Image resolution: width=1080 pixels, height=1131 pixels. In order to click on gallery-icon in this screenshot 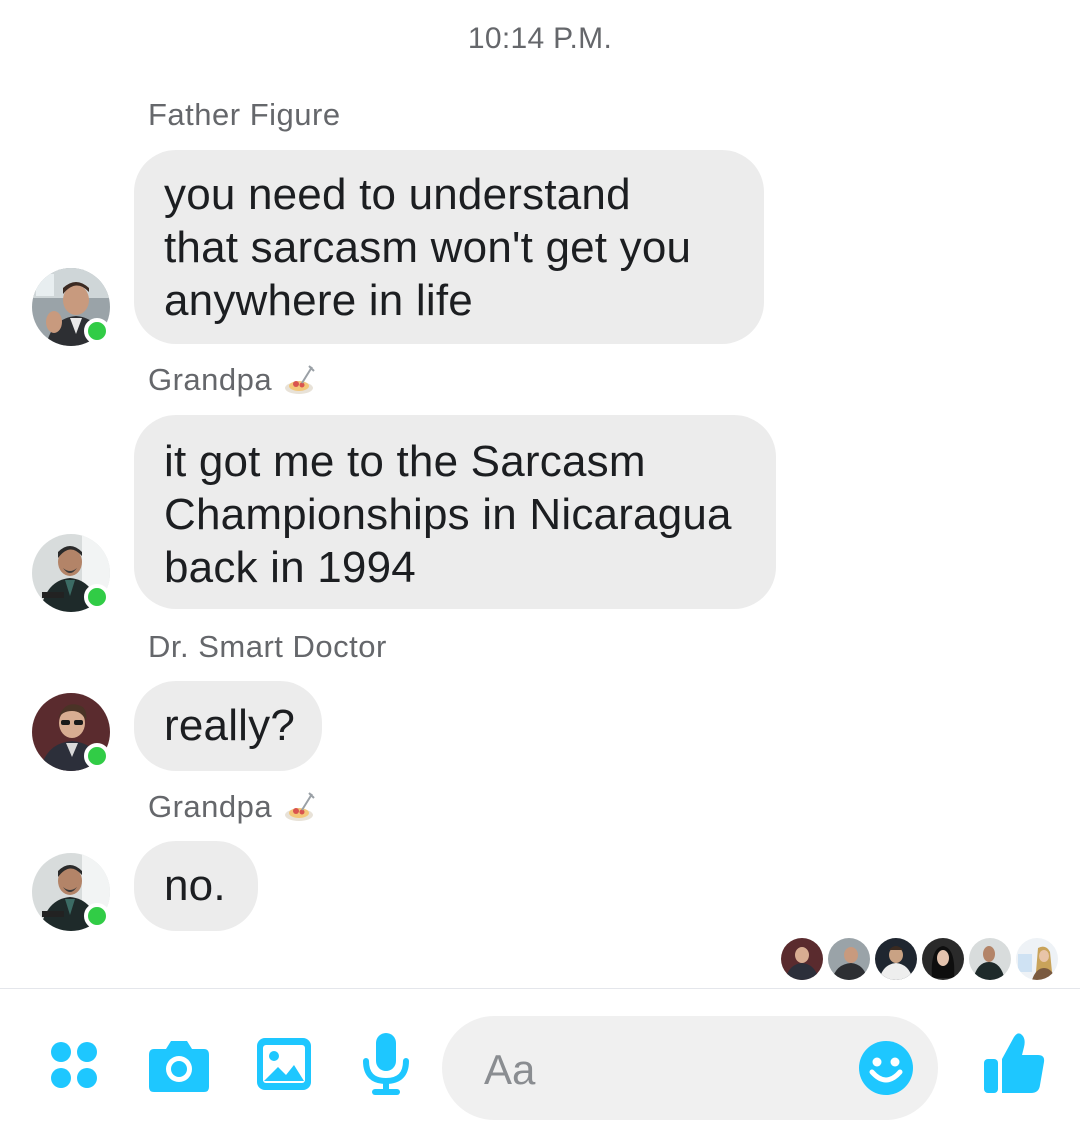, I will do `click(284, 1064)`.